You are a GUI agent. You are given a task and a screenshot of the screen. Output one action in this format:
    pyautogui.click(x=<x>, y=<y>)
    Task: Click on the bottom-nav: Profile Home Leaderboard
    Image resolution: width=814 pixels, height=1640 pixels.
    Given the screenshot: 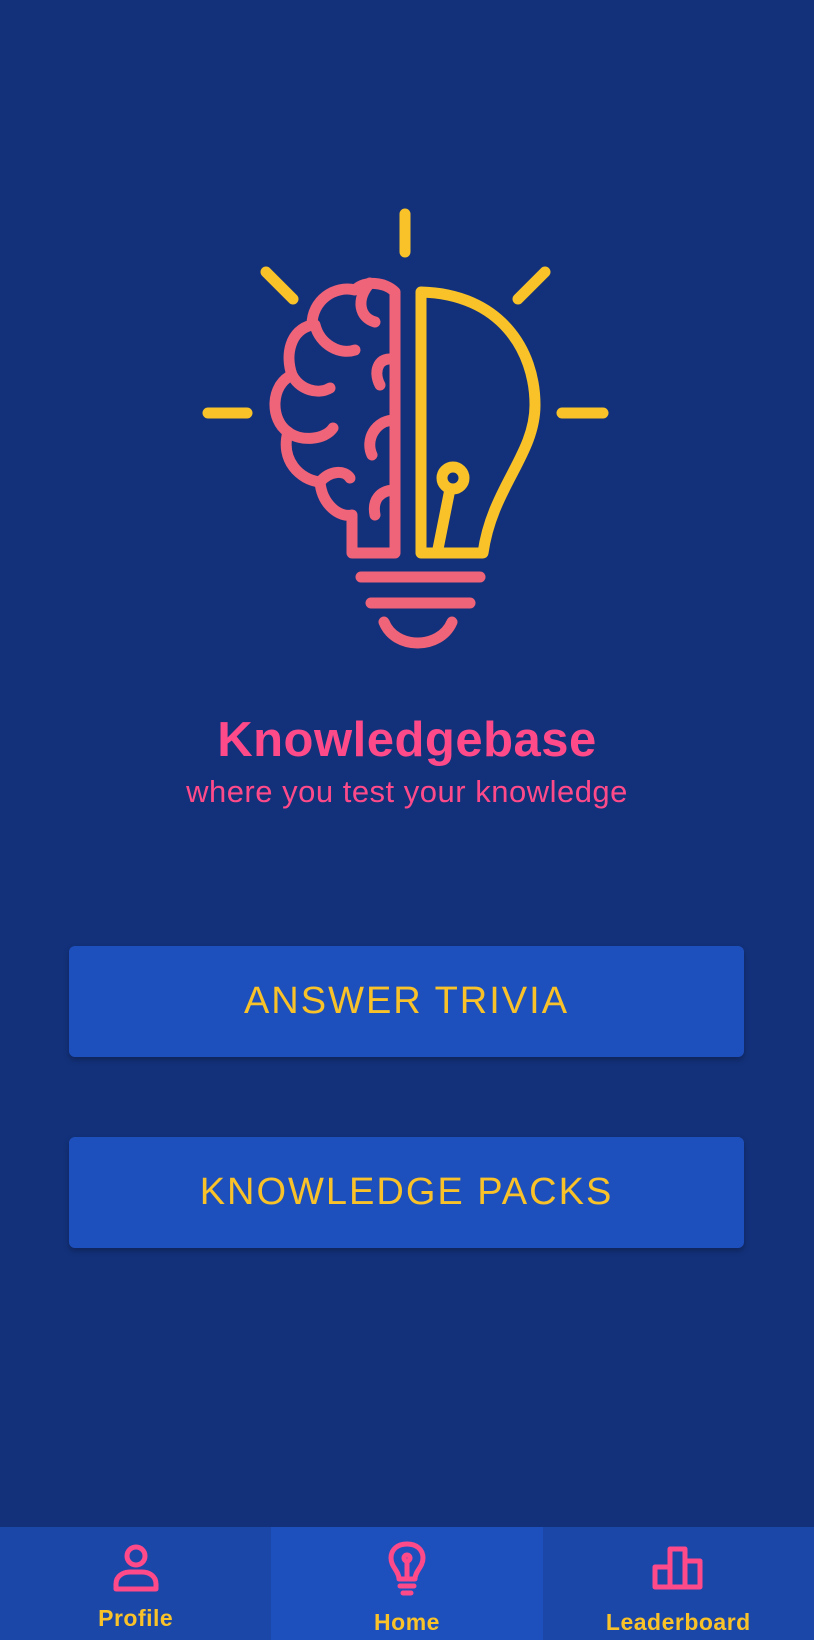 What is the action you would take?
    pyautogui.click(x=407, y=1583)
    